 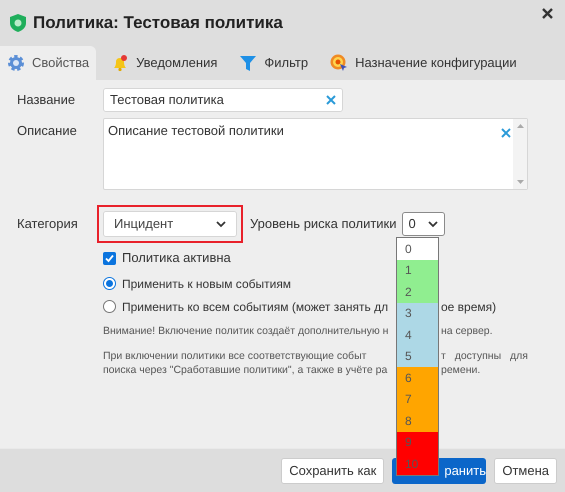 What do you see at coordinates (176, 258) in the screenshot?
I see `checkbox-label: Политика активна` at bounding box center [176, 258].